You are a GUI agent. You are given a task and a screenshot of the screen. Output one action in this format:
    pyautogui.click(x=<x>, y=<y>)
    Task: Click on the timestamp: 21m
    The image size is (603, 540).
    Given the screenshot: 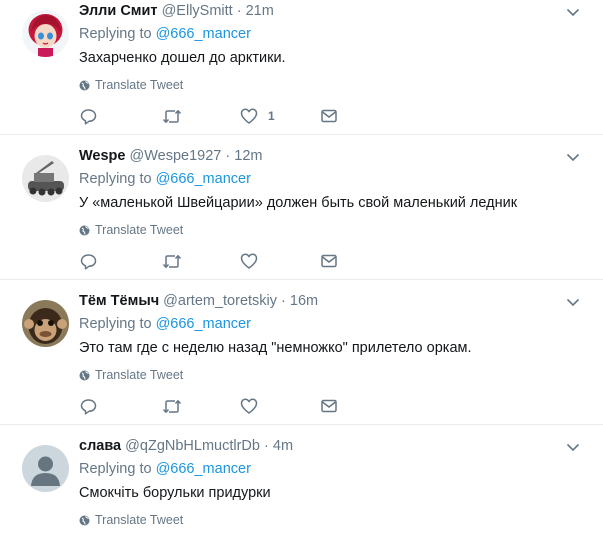 What is the action you would take?
    pyautogui.click(x=260, y=11)
    